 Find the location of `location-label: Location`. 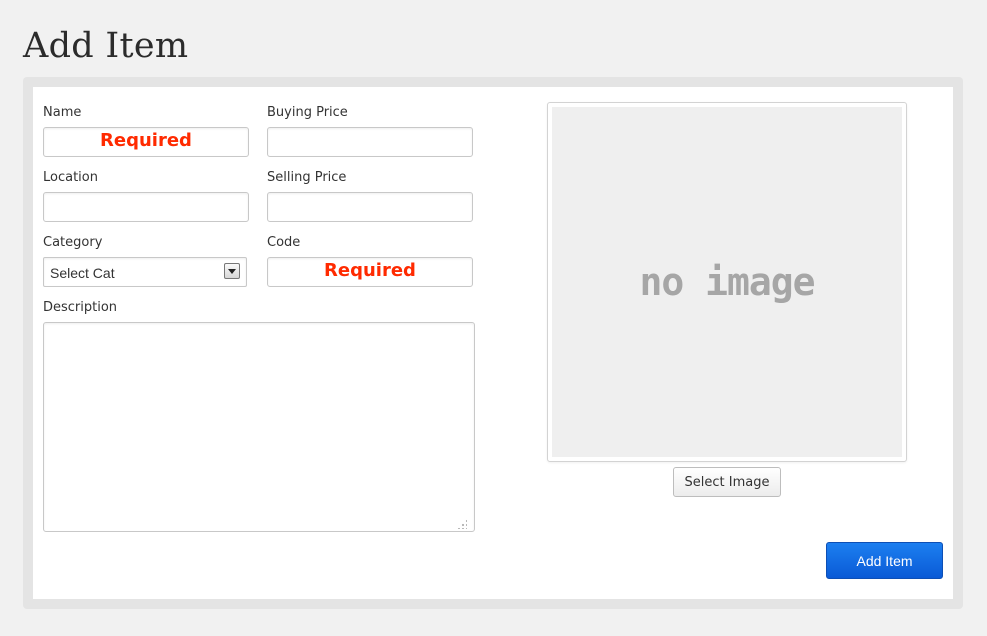

location-label: Location is located at coordinates (70, 177).